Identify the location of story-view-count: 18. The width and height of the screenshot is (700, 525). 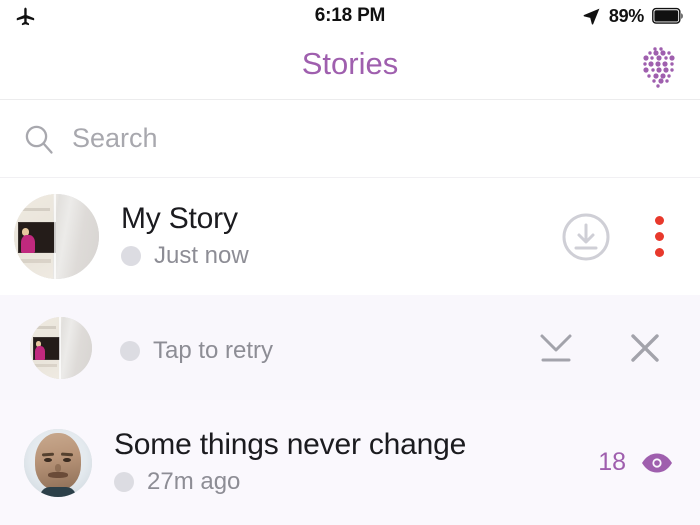
(649, 462).